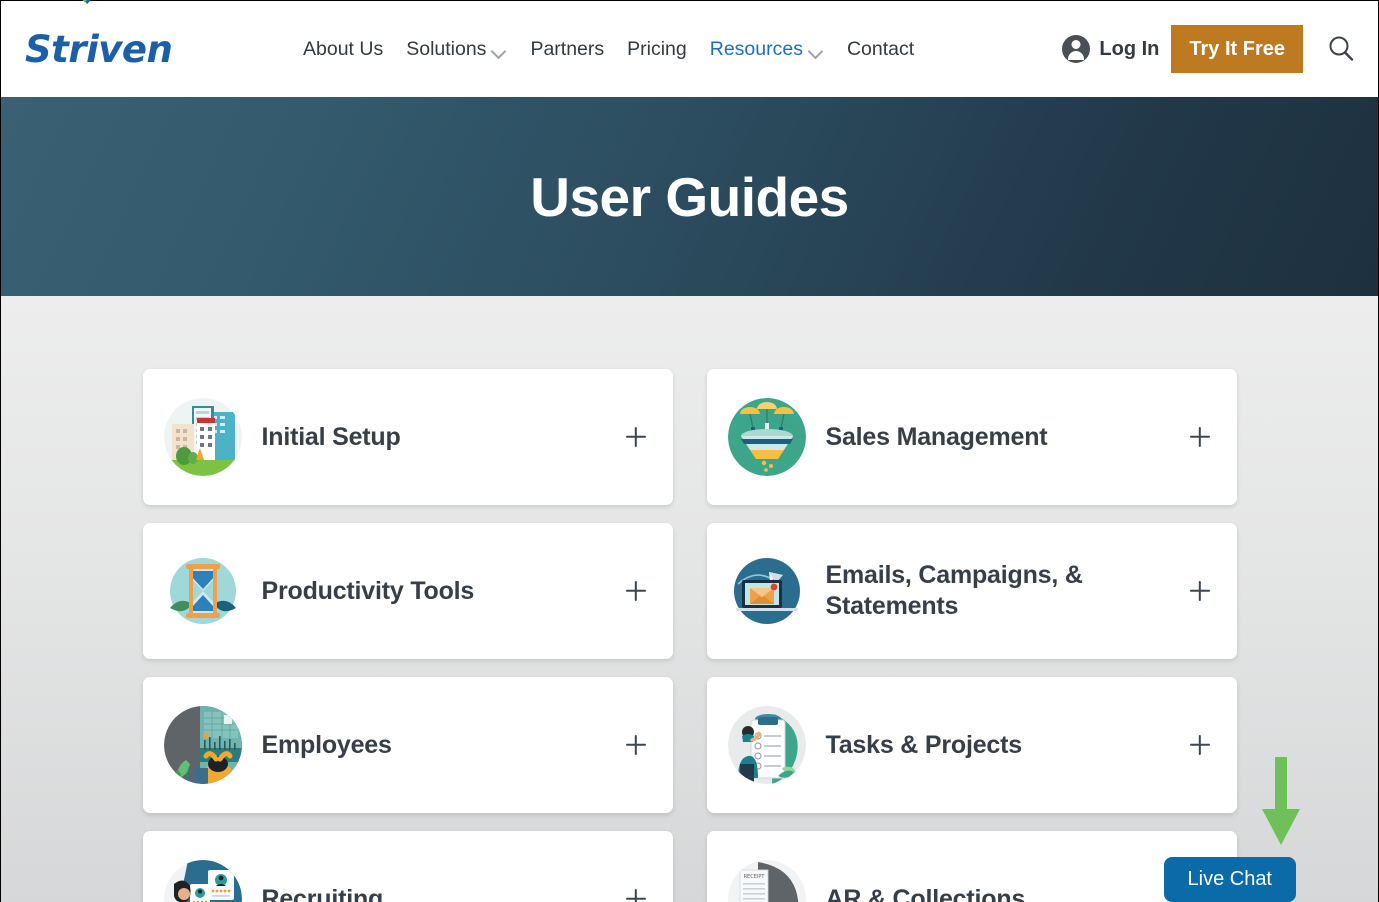 The image size is (1379, 902). I want to click on user-circle-icon, so click(1076, 49).